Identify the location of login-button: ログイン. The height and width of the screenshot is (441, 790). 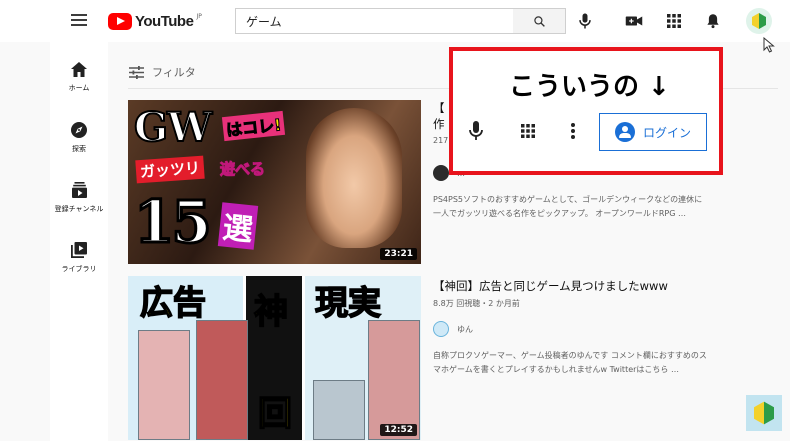
(653, 132).